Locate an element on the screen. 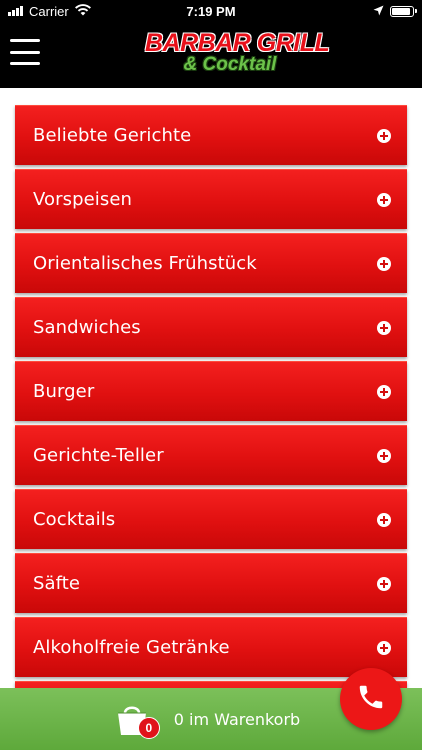 The height and width of the screenshot is (750, 422). category-label: Alkoholfreie Getränke is located at coordinates (131, 647).